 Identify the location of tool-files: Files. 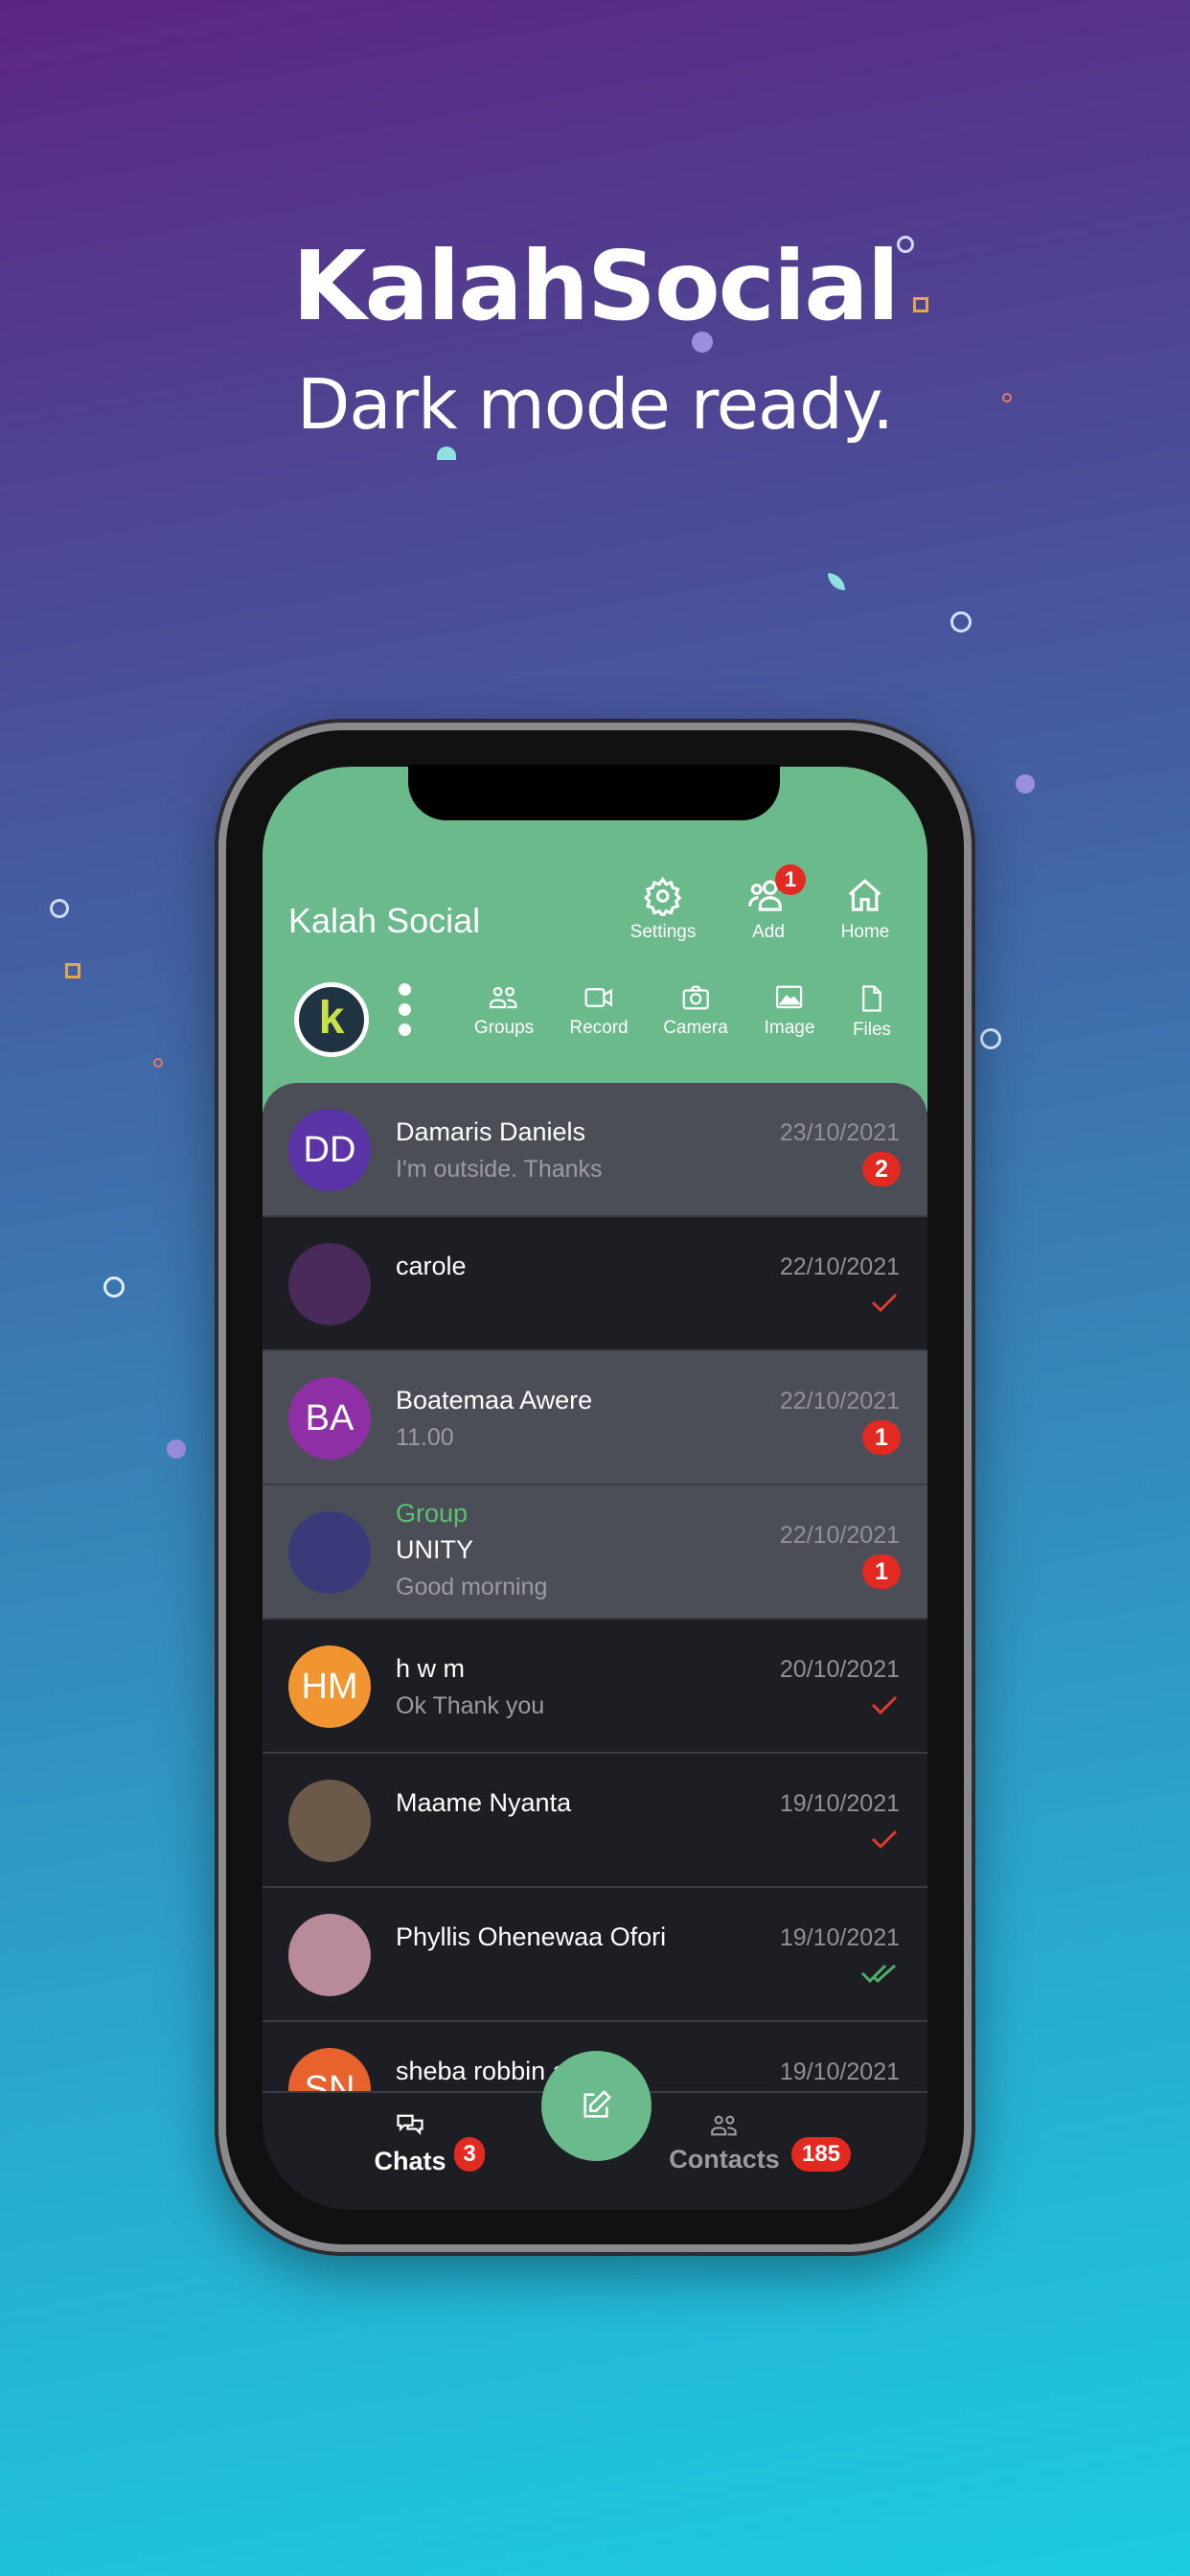
(872, 1012).